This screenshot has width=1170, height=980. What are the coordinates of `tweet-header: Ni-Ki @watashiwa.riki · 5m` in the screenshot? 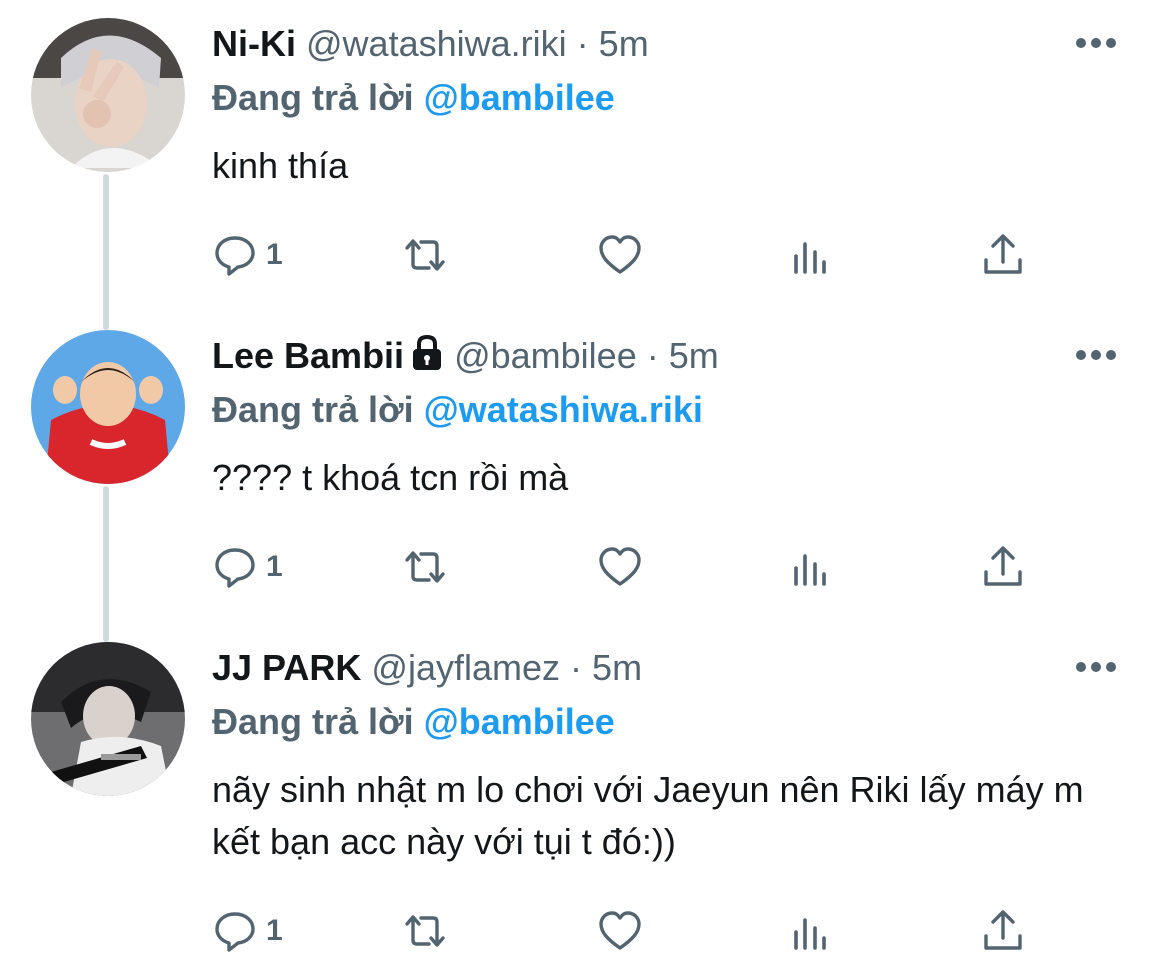 It's located at (671, 44).